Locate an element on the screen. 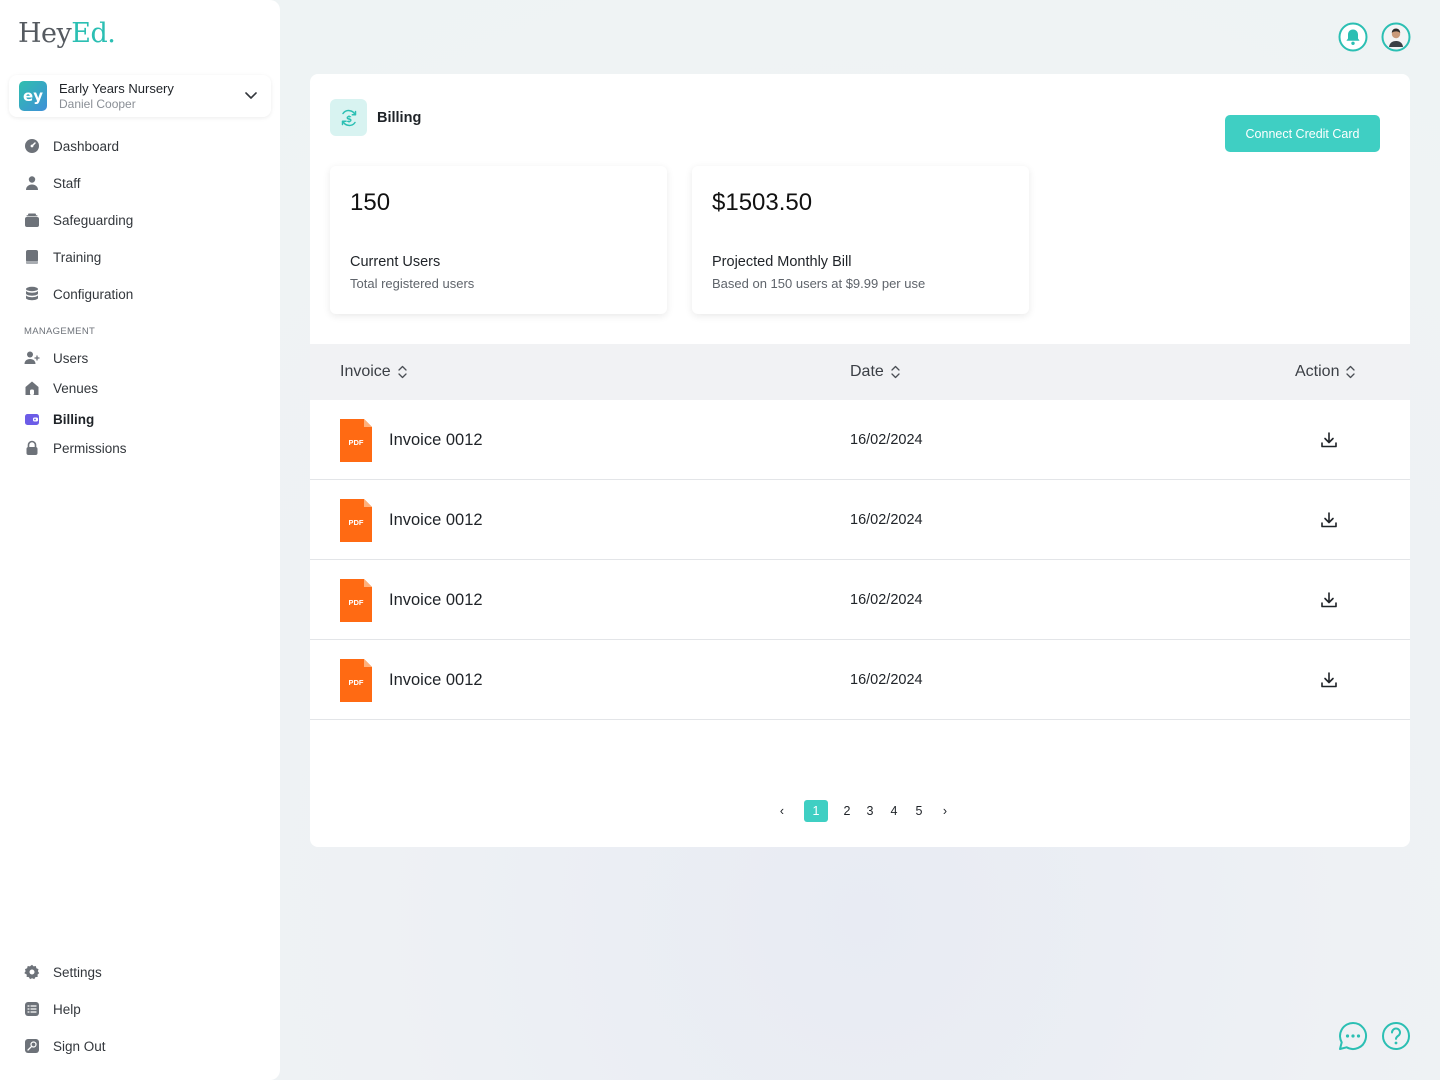 This screenshot has width=1440, height=1080. lock-icon is located at coordinates (32, 447).